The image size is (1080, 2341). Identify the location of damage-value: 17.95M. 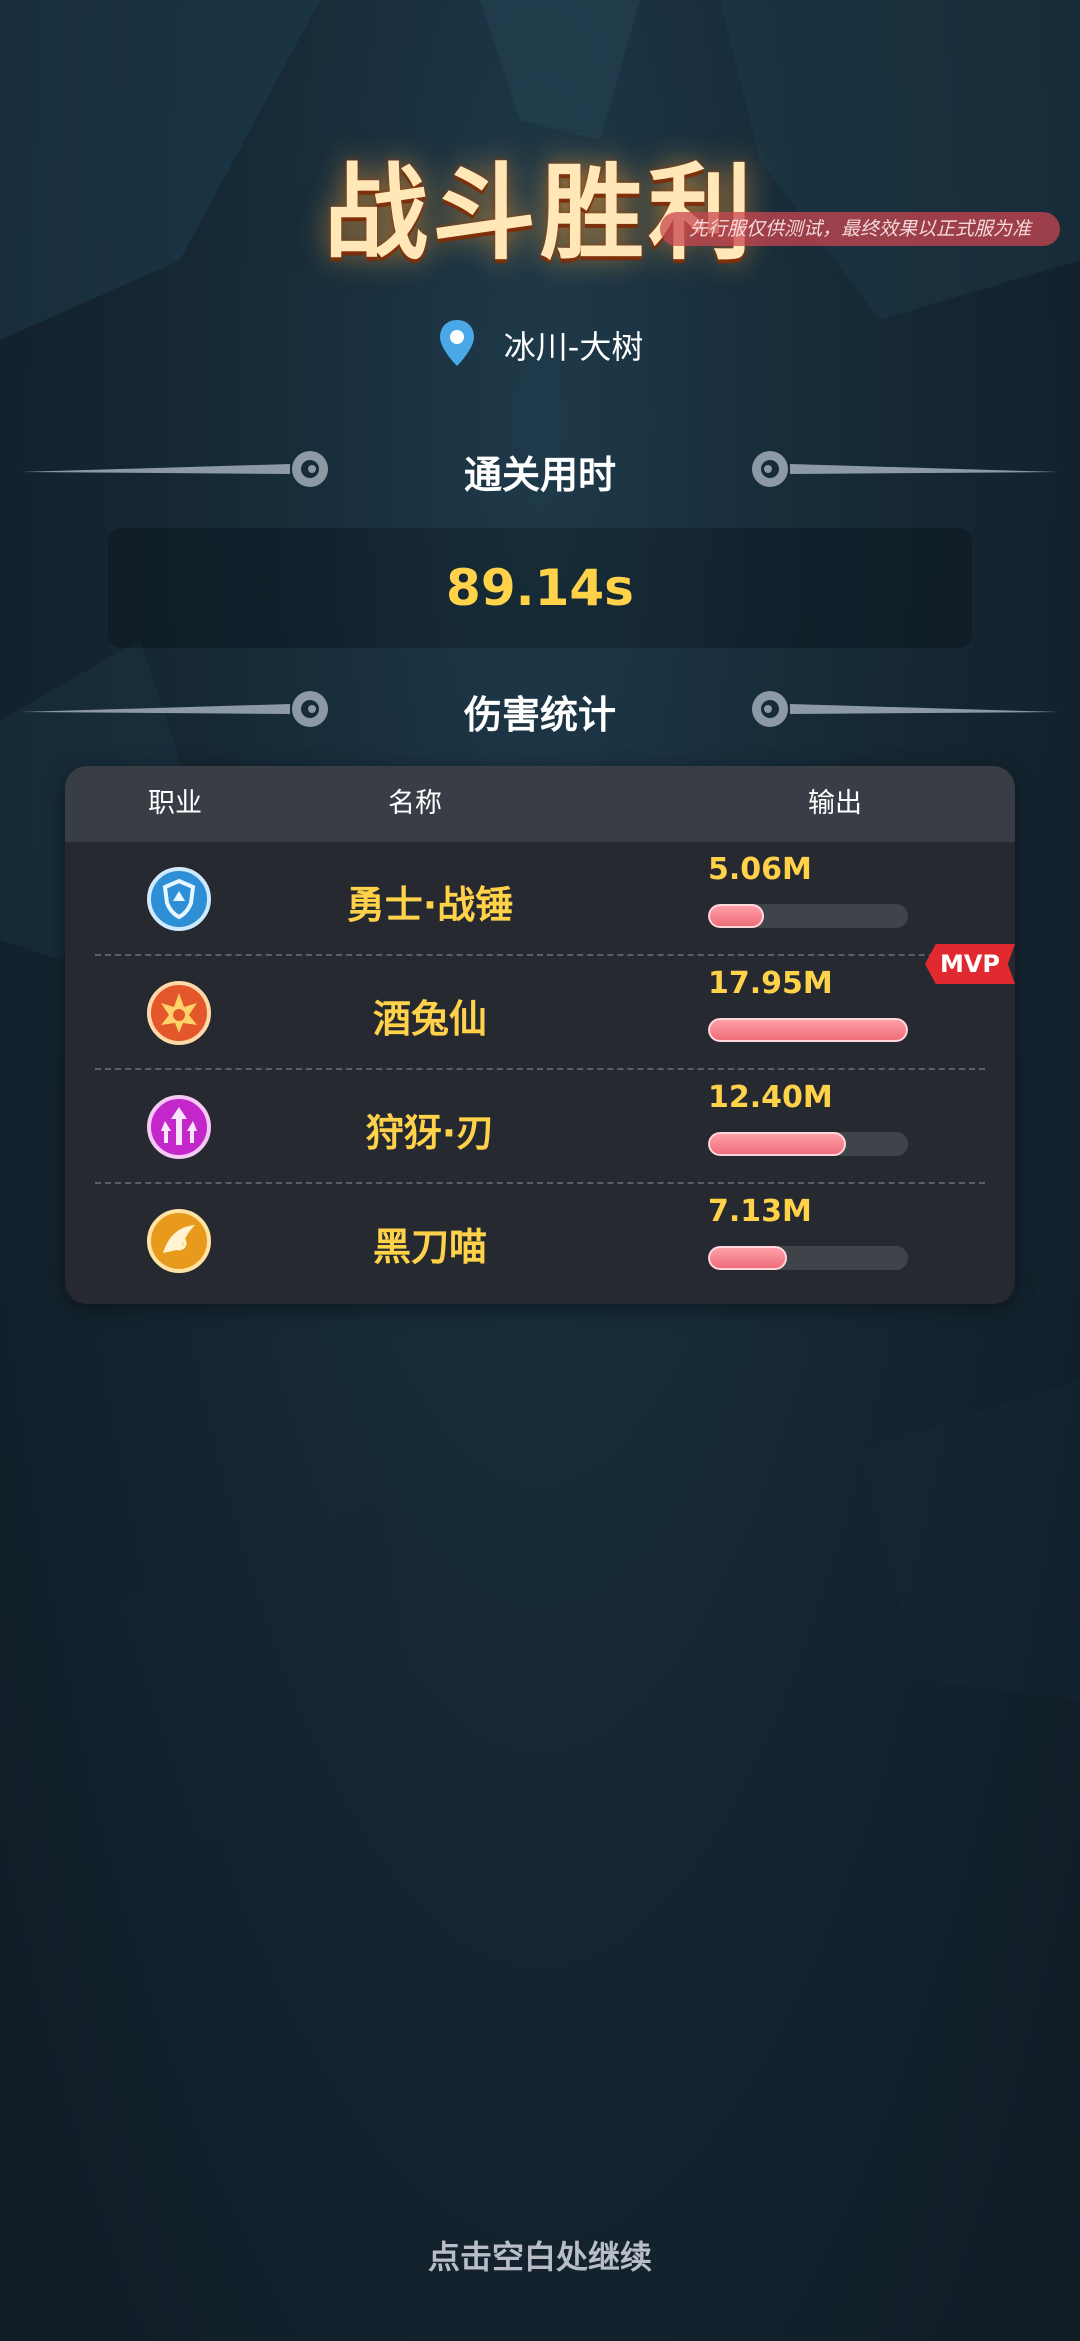
(770, 983).